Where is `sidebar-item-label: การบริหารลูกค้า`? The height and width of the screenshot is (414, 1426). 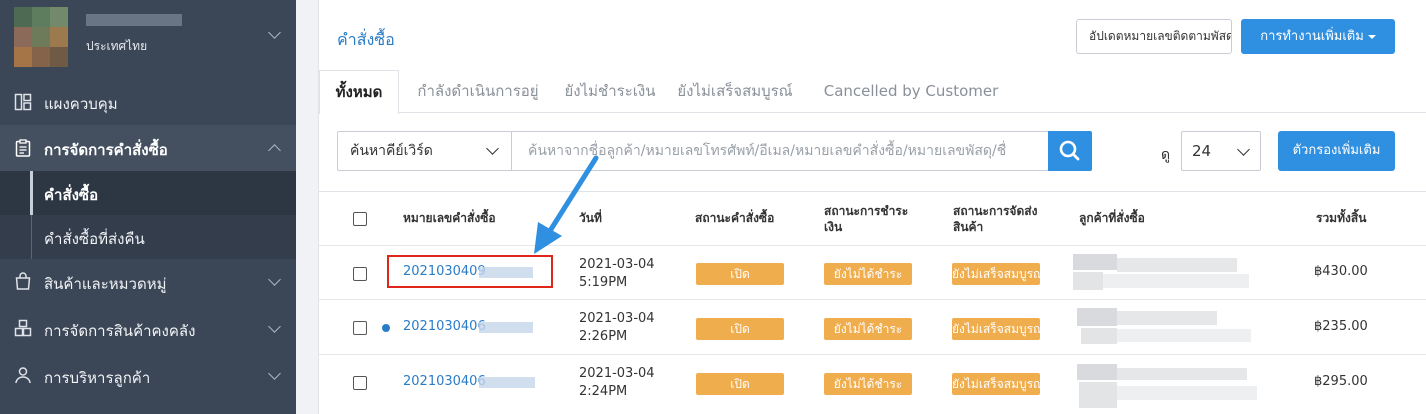 sidebar-item-label: การบริหารลูกค้า is located at coordinates (97, 378).